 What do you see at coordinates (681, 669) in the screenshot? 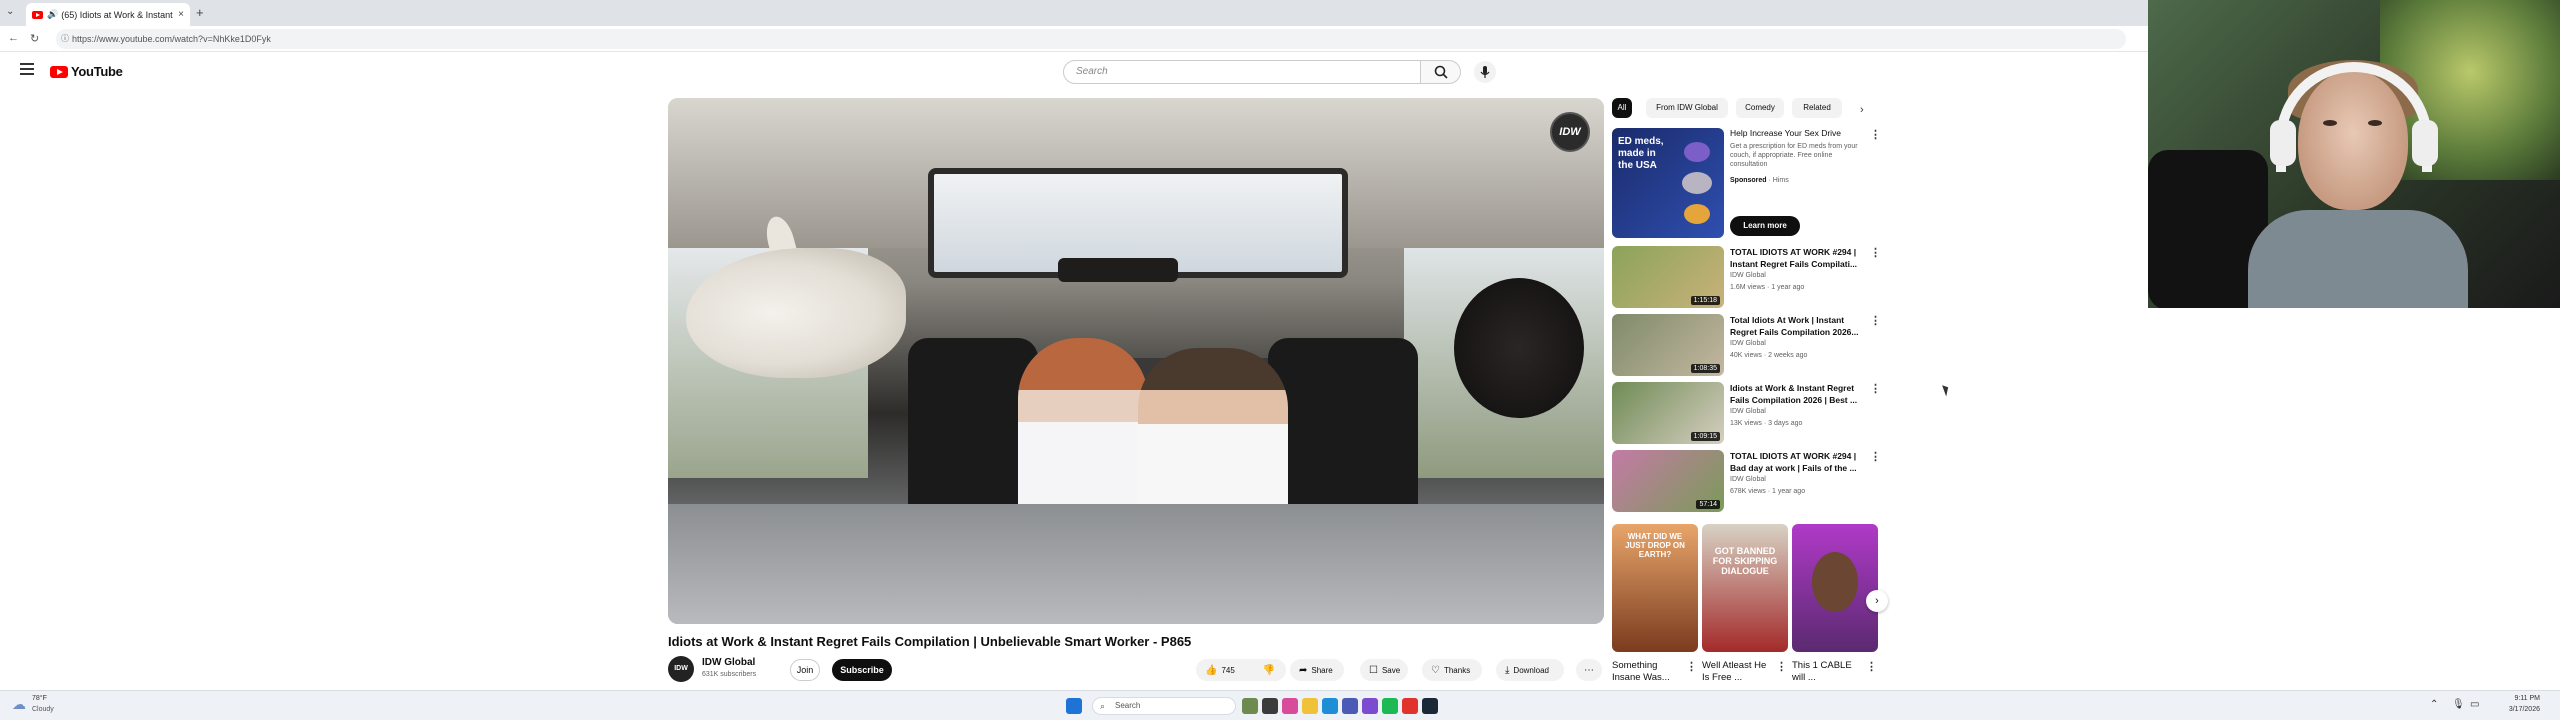
I see `channel-avatar: IDW` at bounding box center [681, 669].